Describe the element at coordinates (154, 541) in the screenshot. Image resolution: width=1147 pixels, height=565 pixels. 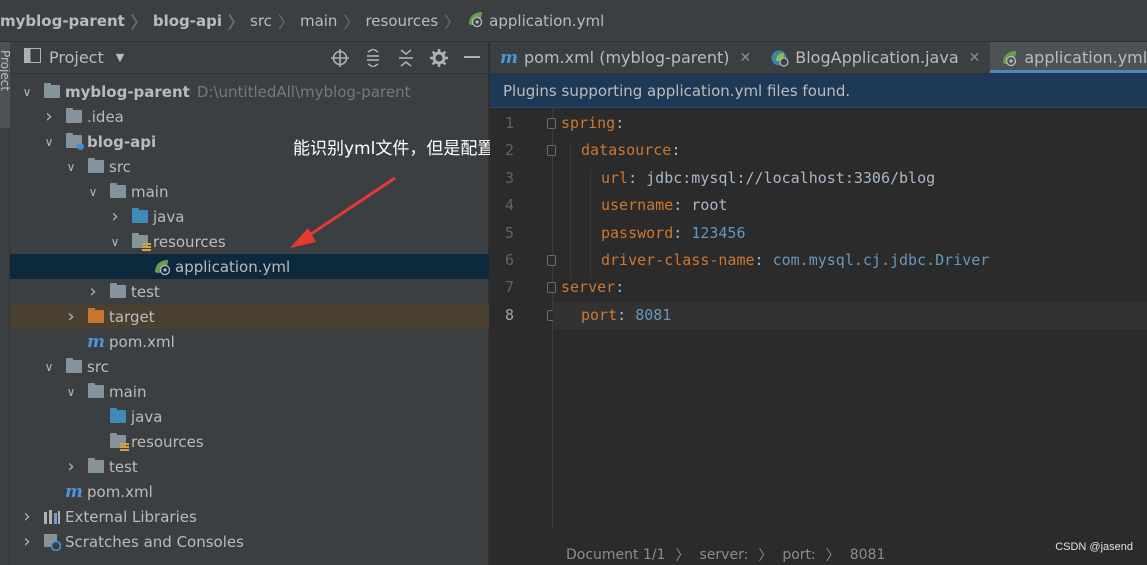
I see `tree-item-label: Scratches and Consoles` at that location.